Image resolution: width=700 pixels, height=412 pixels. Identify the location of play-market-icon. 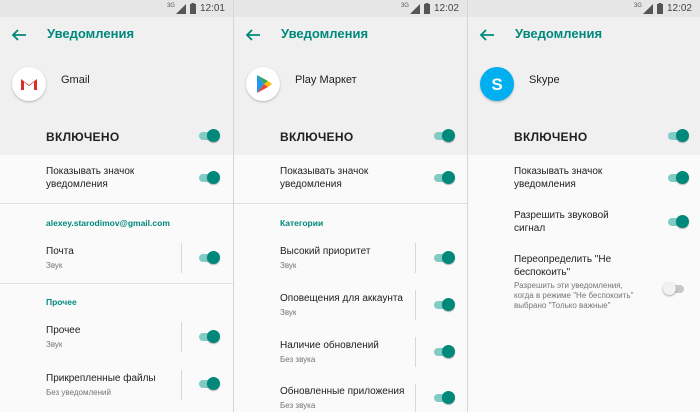
(263, 84).